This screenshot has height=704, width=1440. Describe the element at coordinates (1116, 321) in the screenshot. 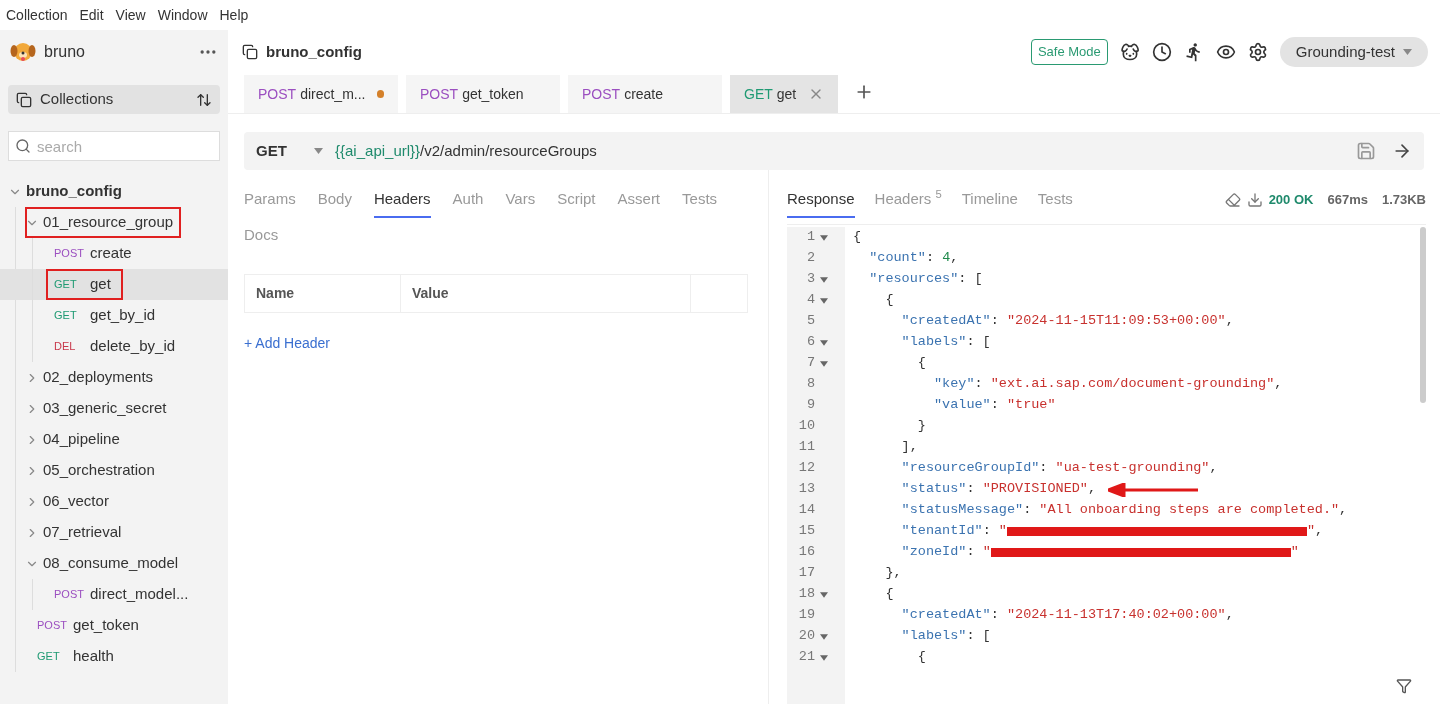

I see `code-token: "2024-11-15T11:09:53+00:00"` at that location.